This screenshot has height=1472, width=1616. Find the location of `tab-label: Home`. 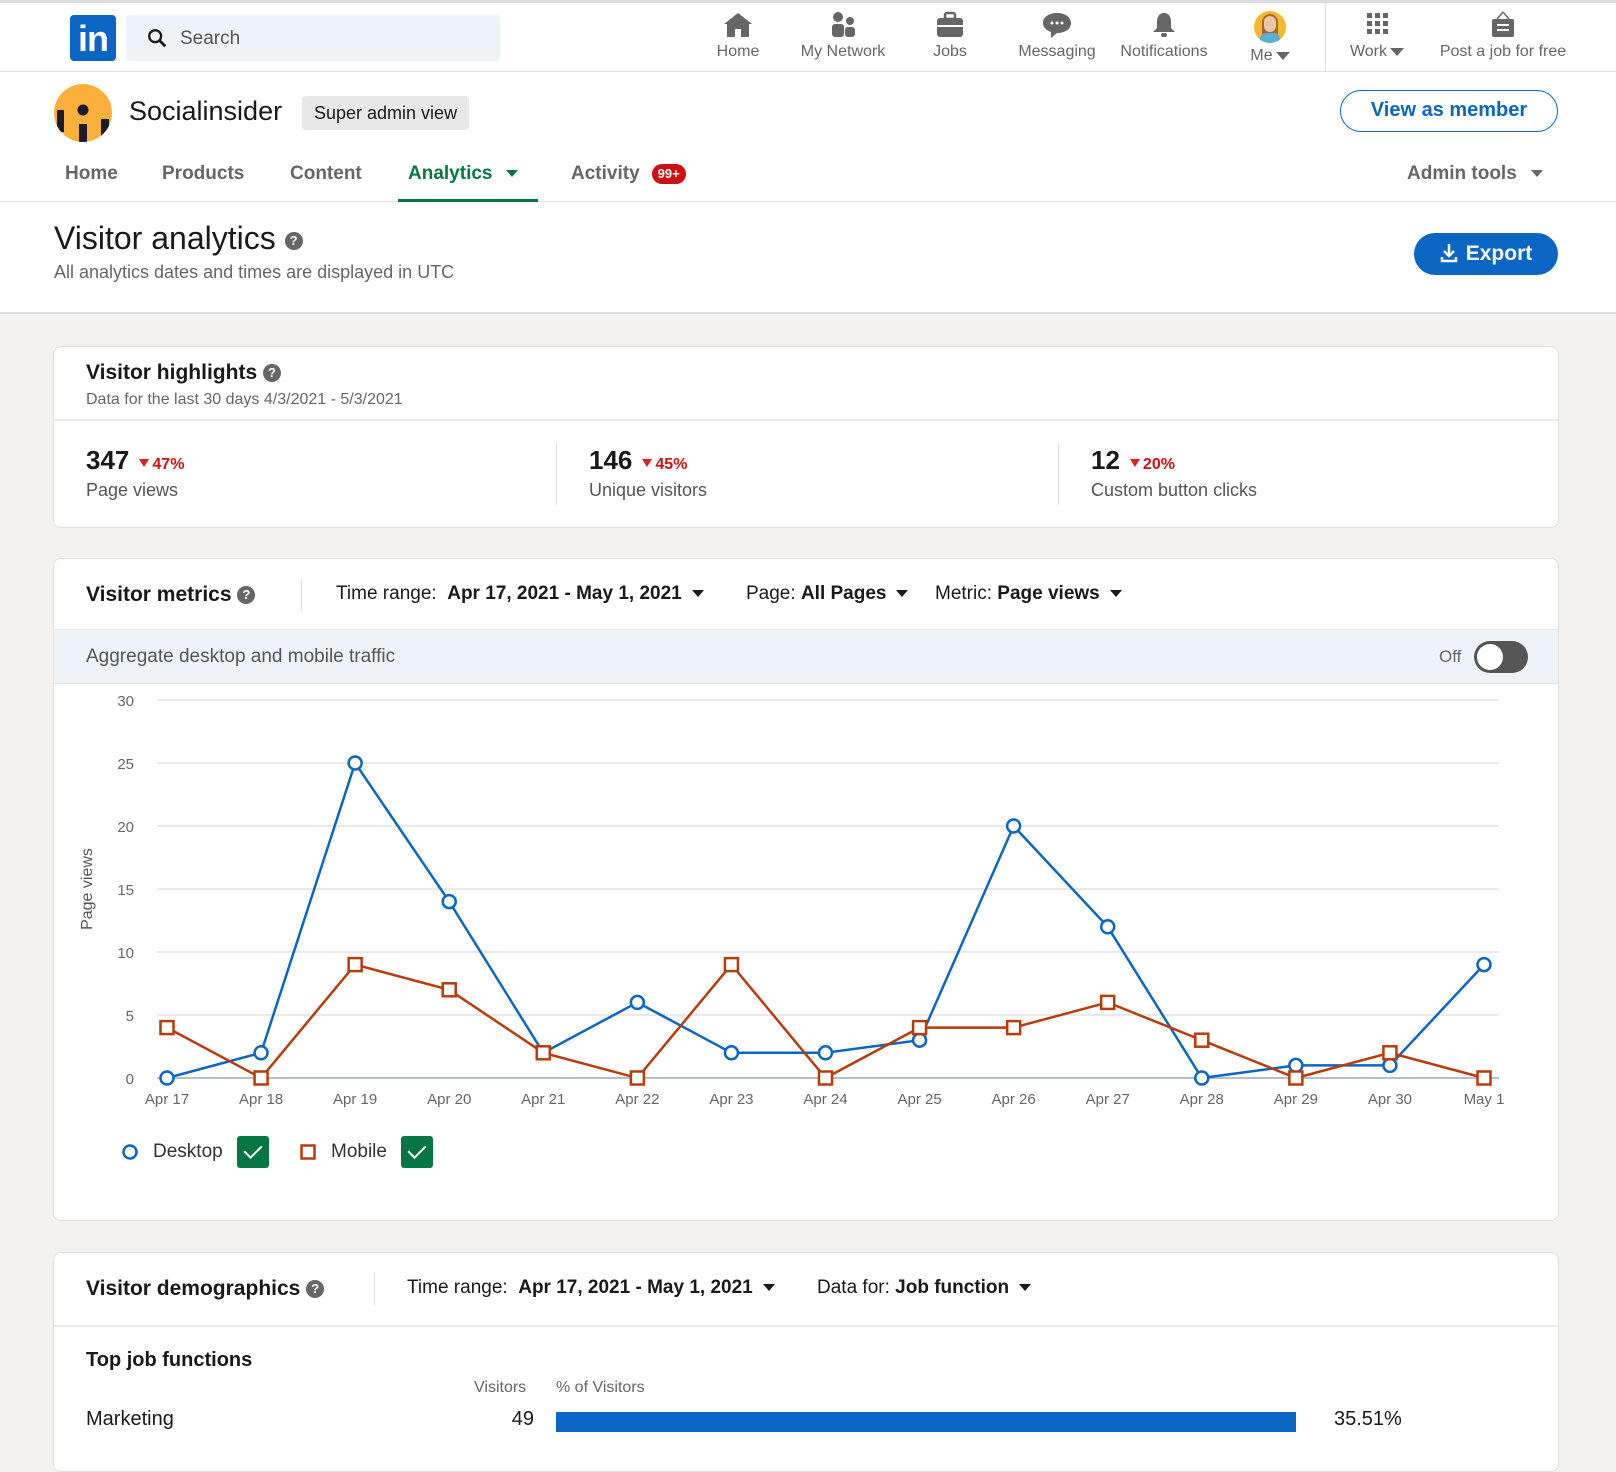

tab-label: Home is located at coordinates (91, 173).